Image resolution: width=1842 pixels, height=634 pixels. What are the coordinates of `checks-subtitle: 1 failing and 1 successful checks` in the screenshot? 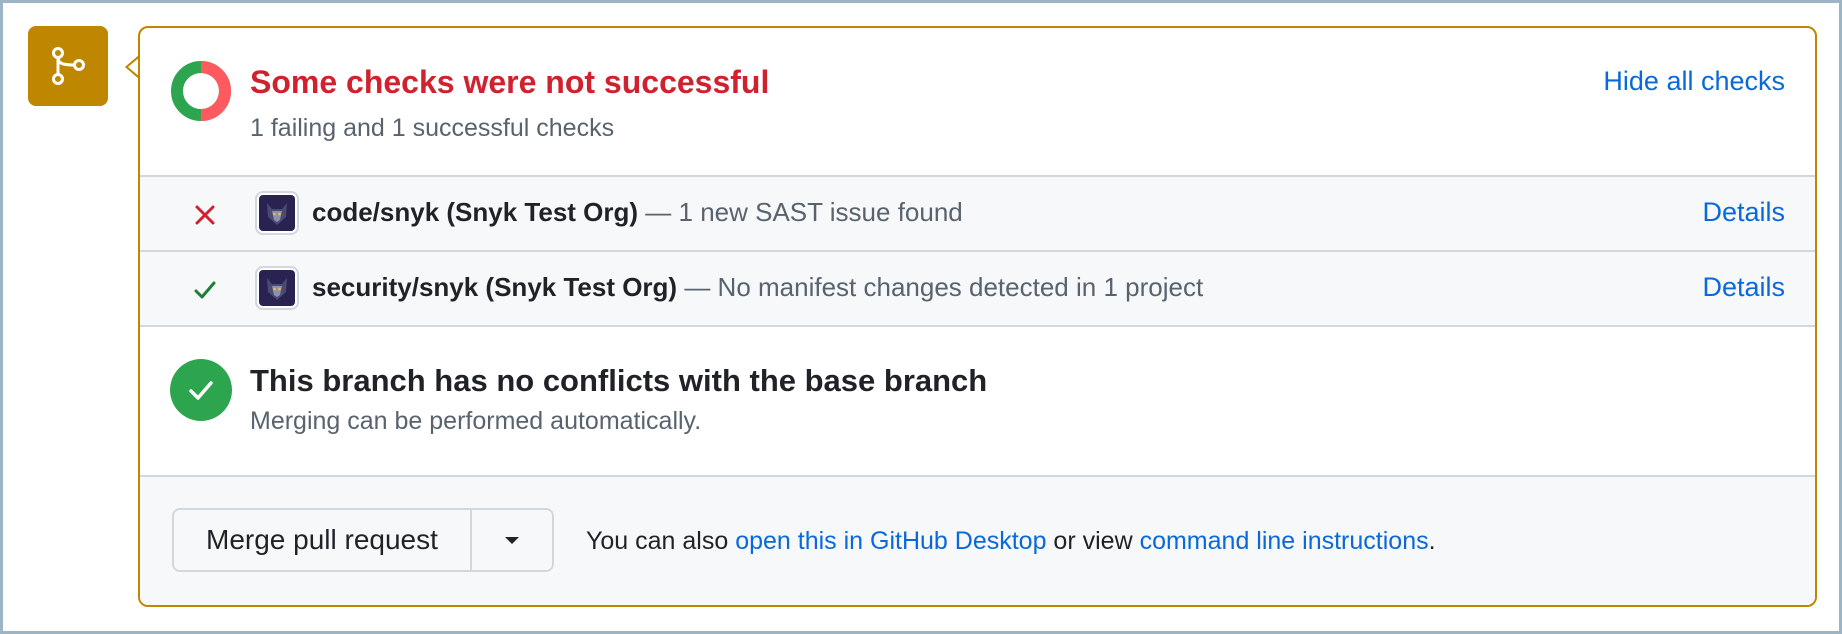 It's located at (432, 128).